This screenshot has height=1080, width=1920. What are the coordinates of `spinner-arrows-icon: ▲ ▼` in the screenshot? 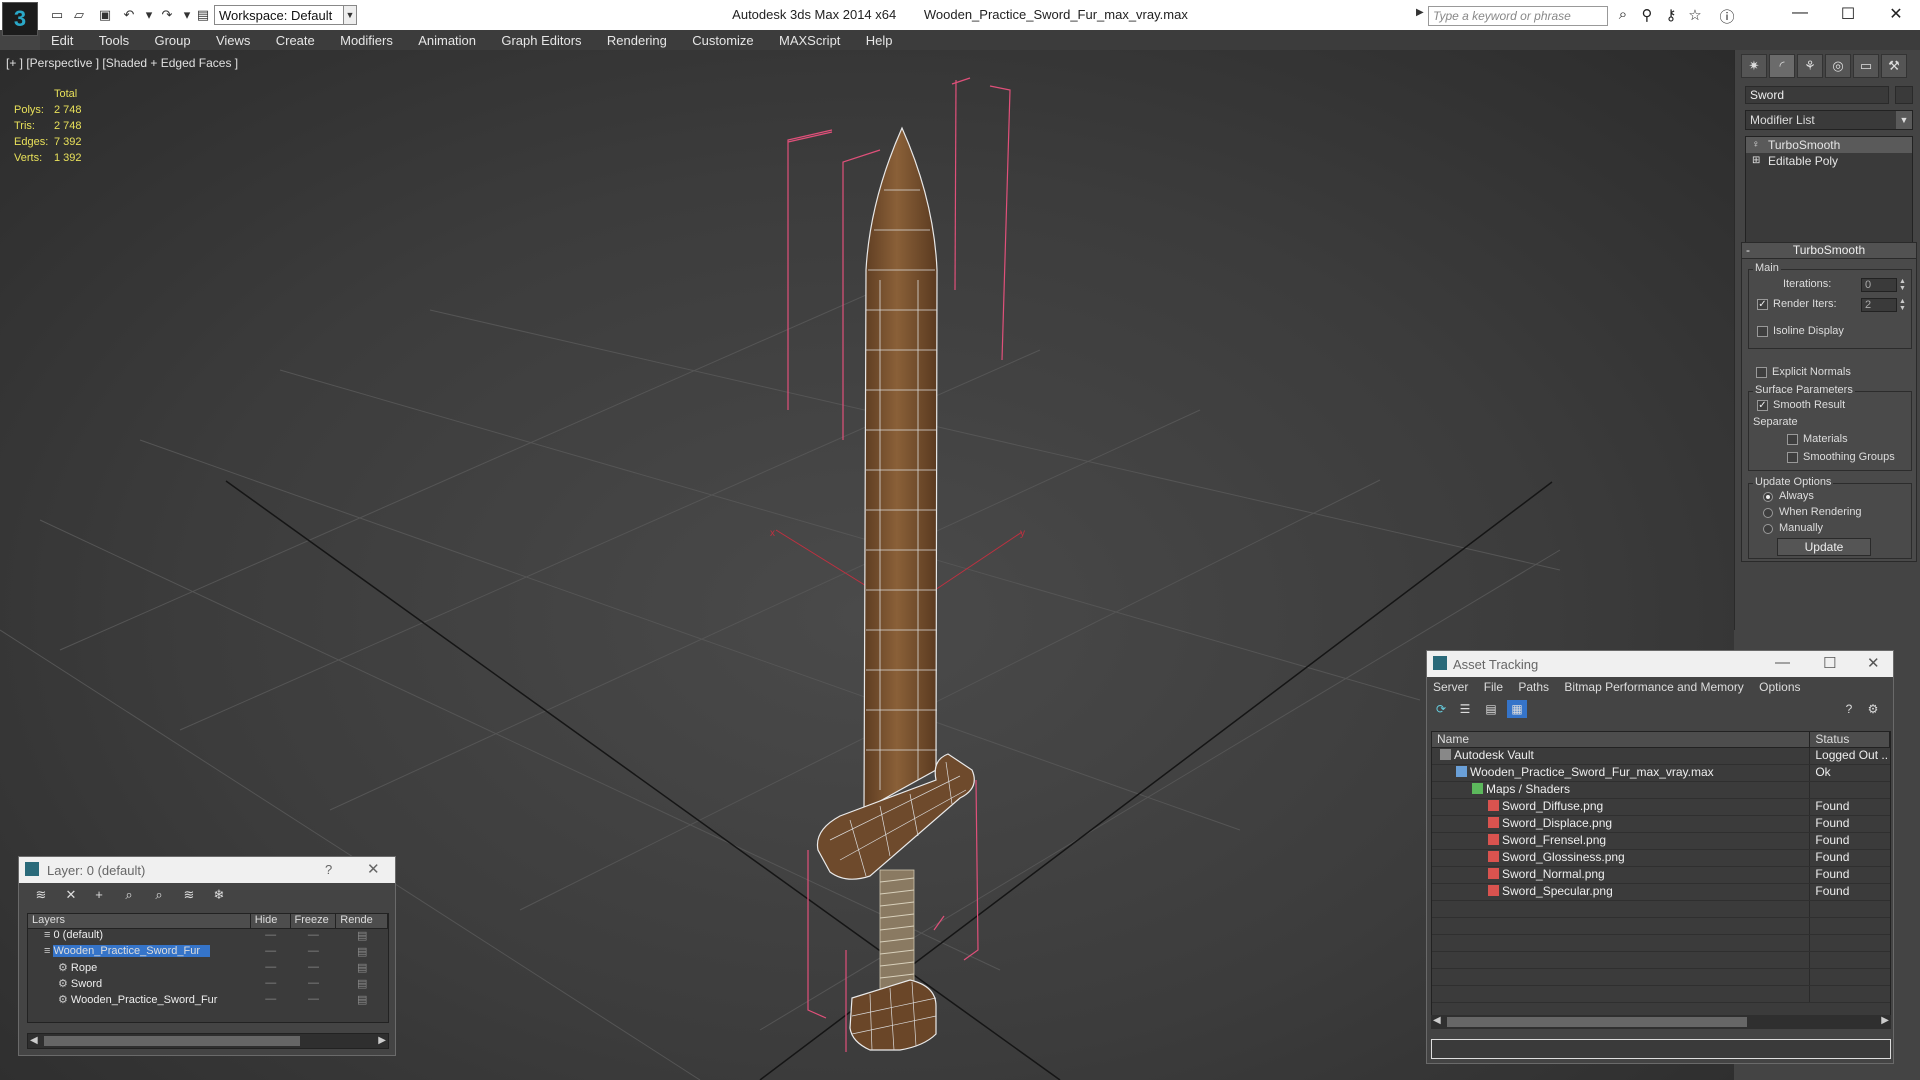 It's located at (1903, 285).